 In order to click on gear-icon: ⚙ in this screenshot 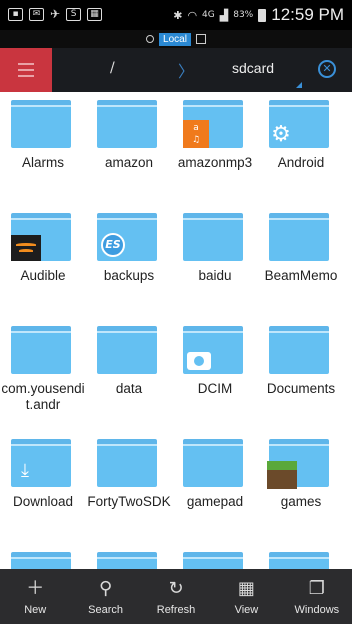, I will do `click(281, 134)`.